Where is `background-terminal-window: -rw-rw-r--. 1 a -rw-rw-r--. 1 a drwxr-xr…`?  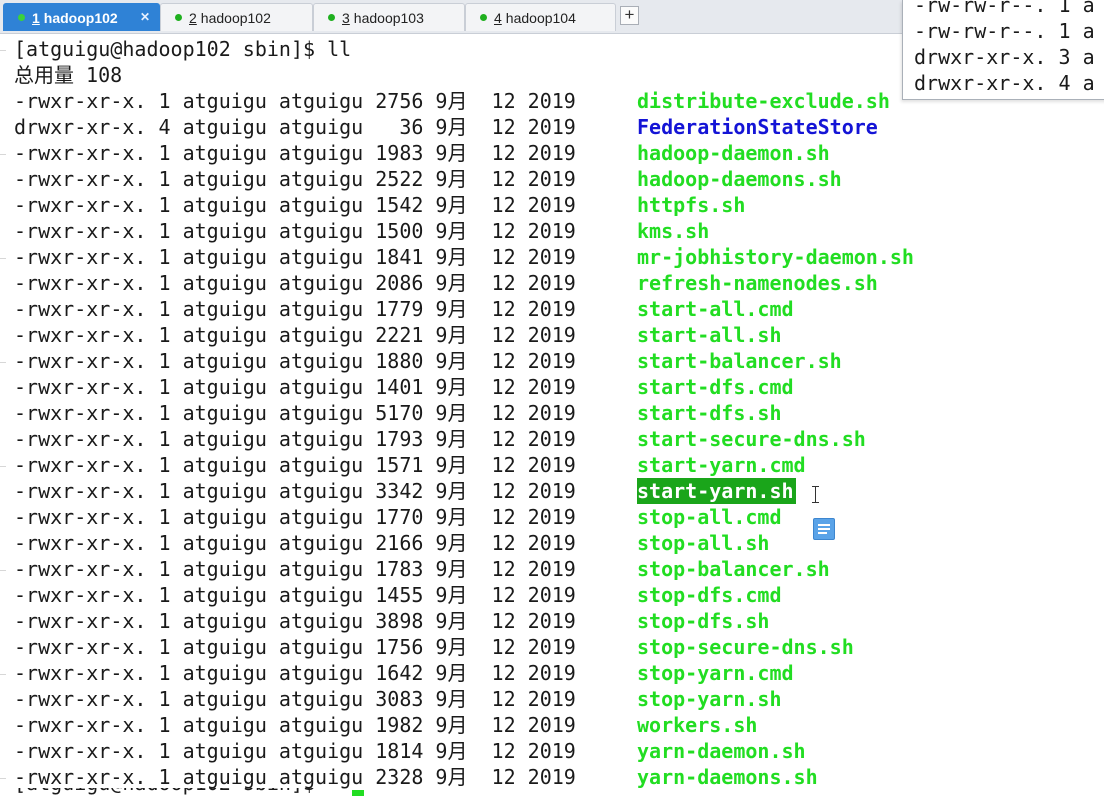 background-terminal-window: -rw-rw-r--. 1 a -rw-rw-r--. 1 a drwxr-xr… is located at coordinates (1003, 50).